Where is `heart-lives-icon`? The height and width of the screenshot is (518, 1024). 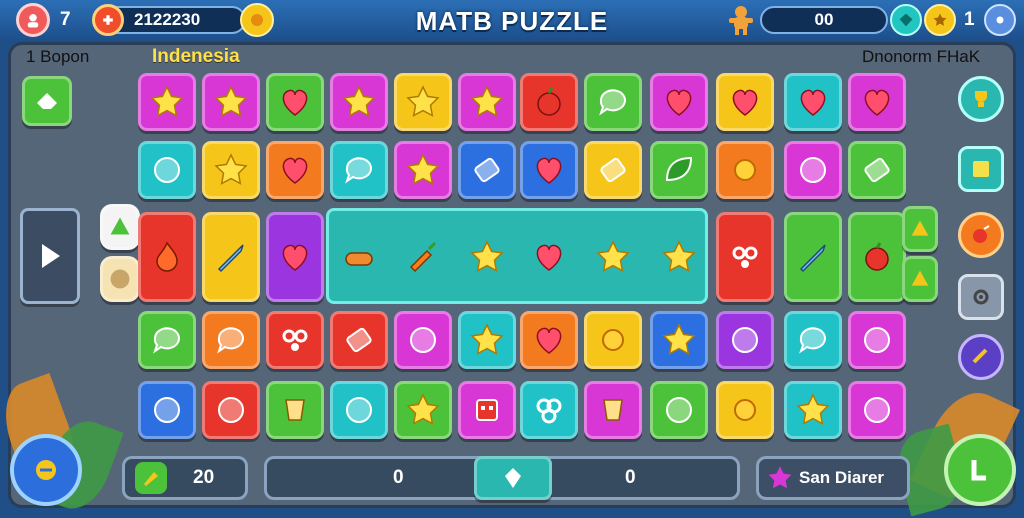
heart-lives-icon is located at coordinates (33, 20).